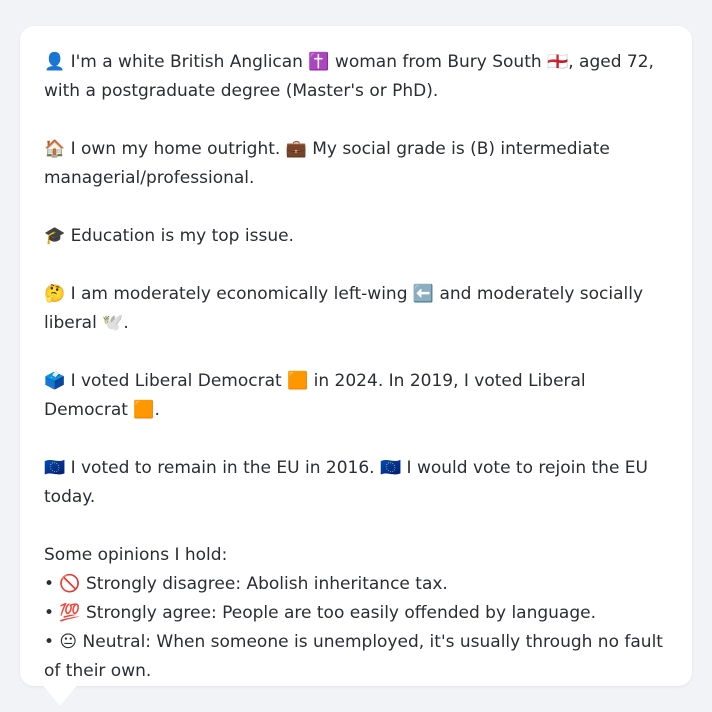 The image size is (712, 712). Describe the element at coordinates (169, 236) in the screenshot. I see `top-issue-paragraph: 🎓 Education is my top issue.` at that location.